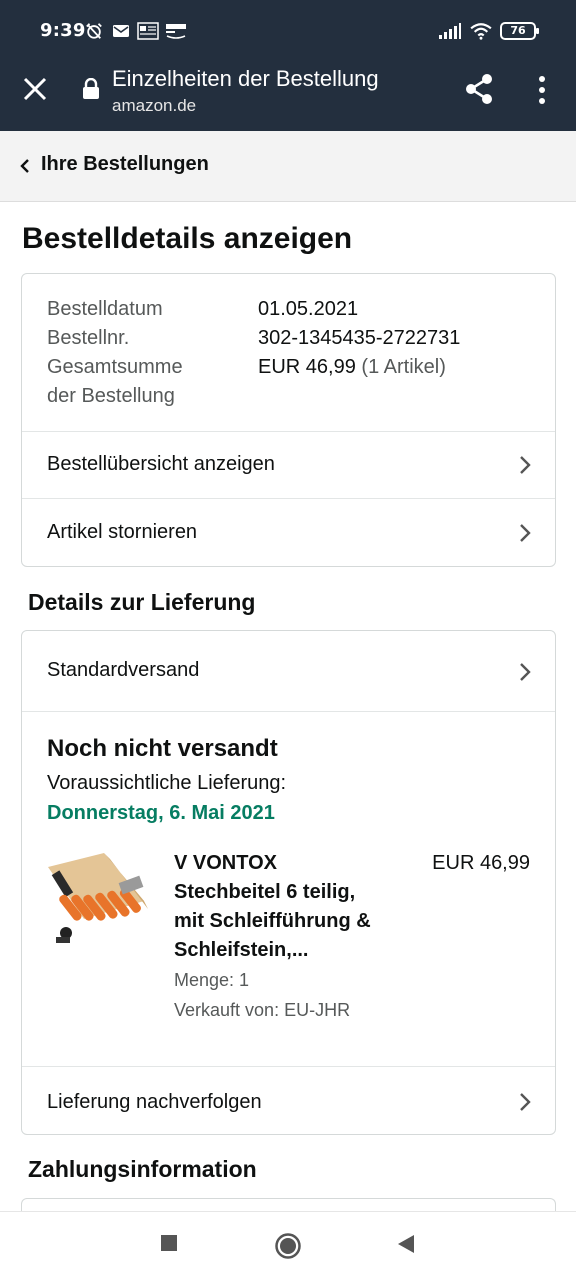  Describe the element at coordinates (154, 1102) in the screenshot. I see `track-delivery-label: Lieferung nachverfolgen` at that location.